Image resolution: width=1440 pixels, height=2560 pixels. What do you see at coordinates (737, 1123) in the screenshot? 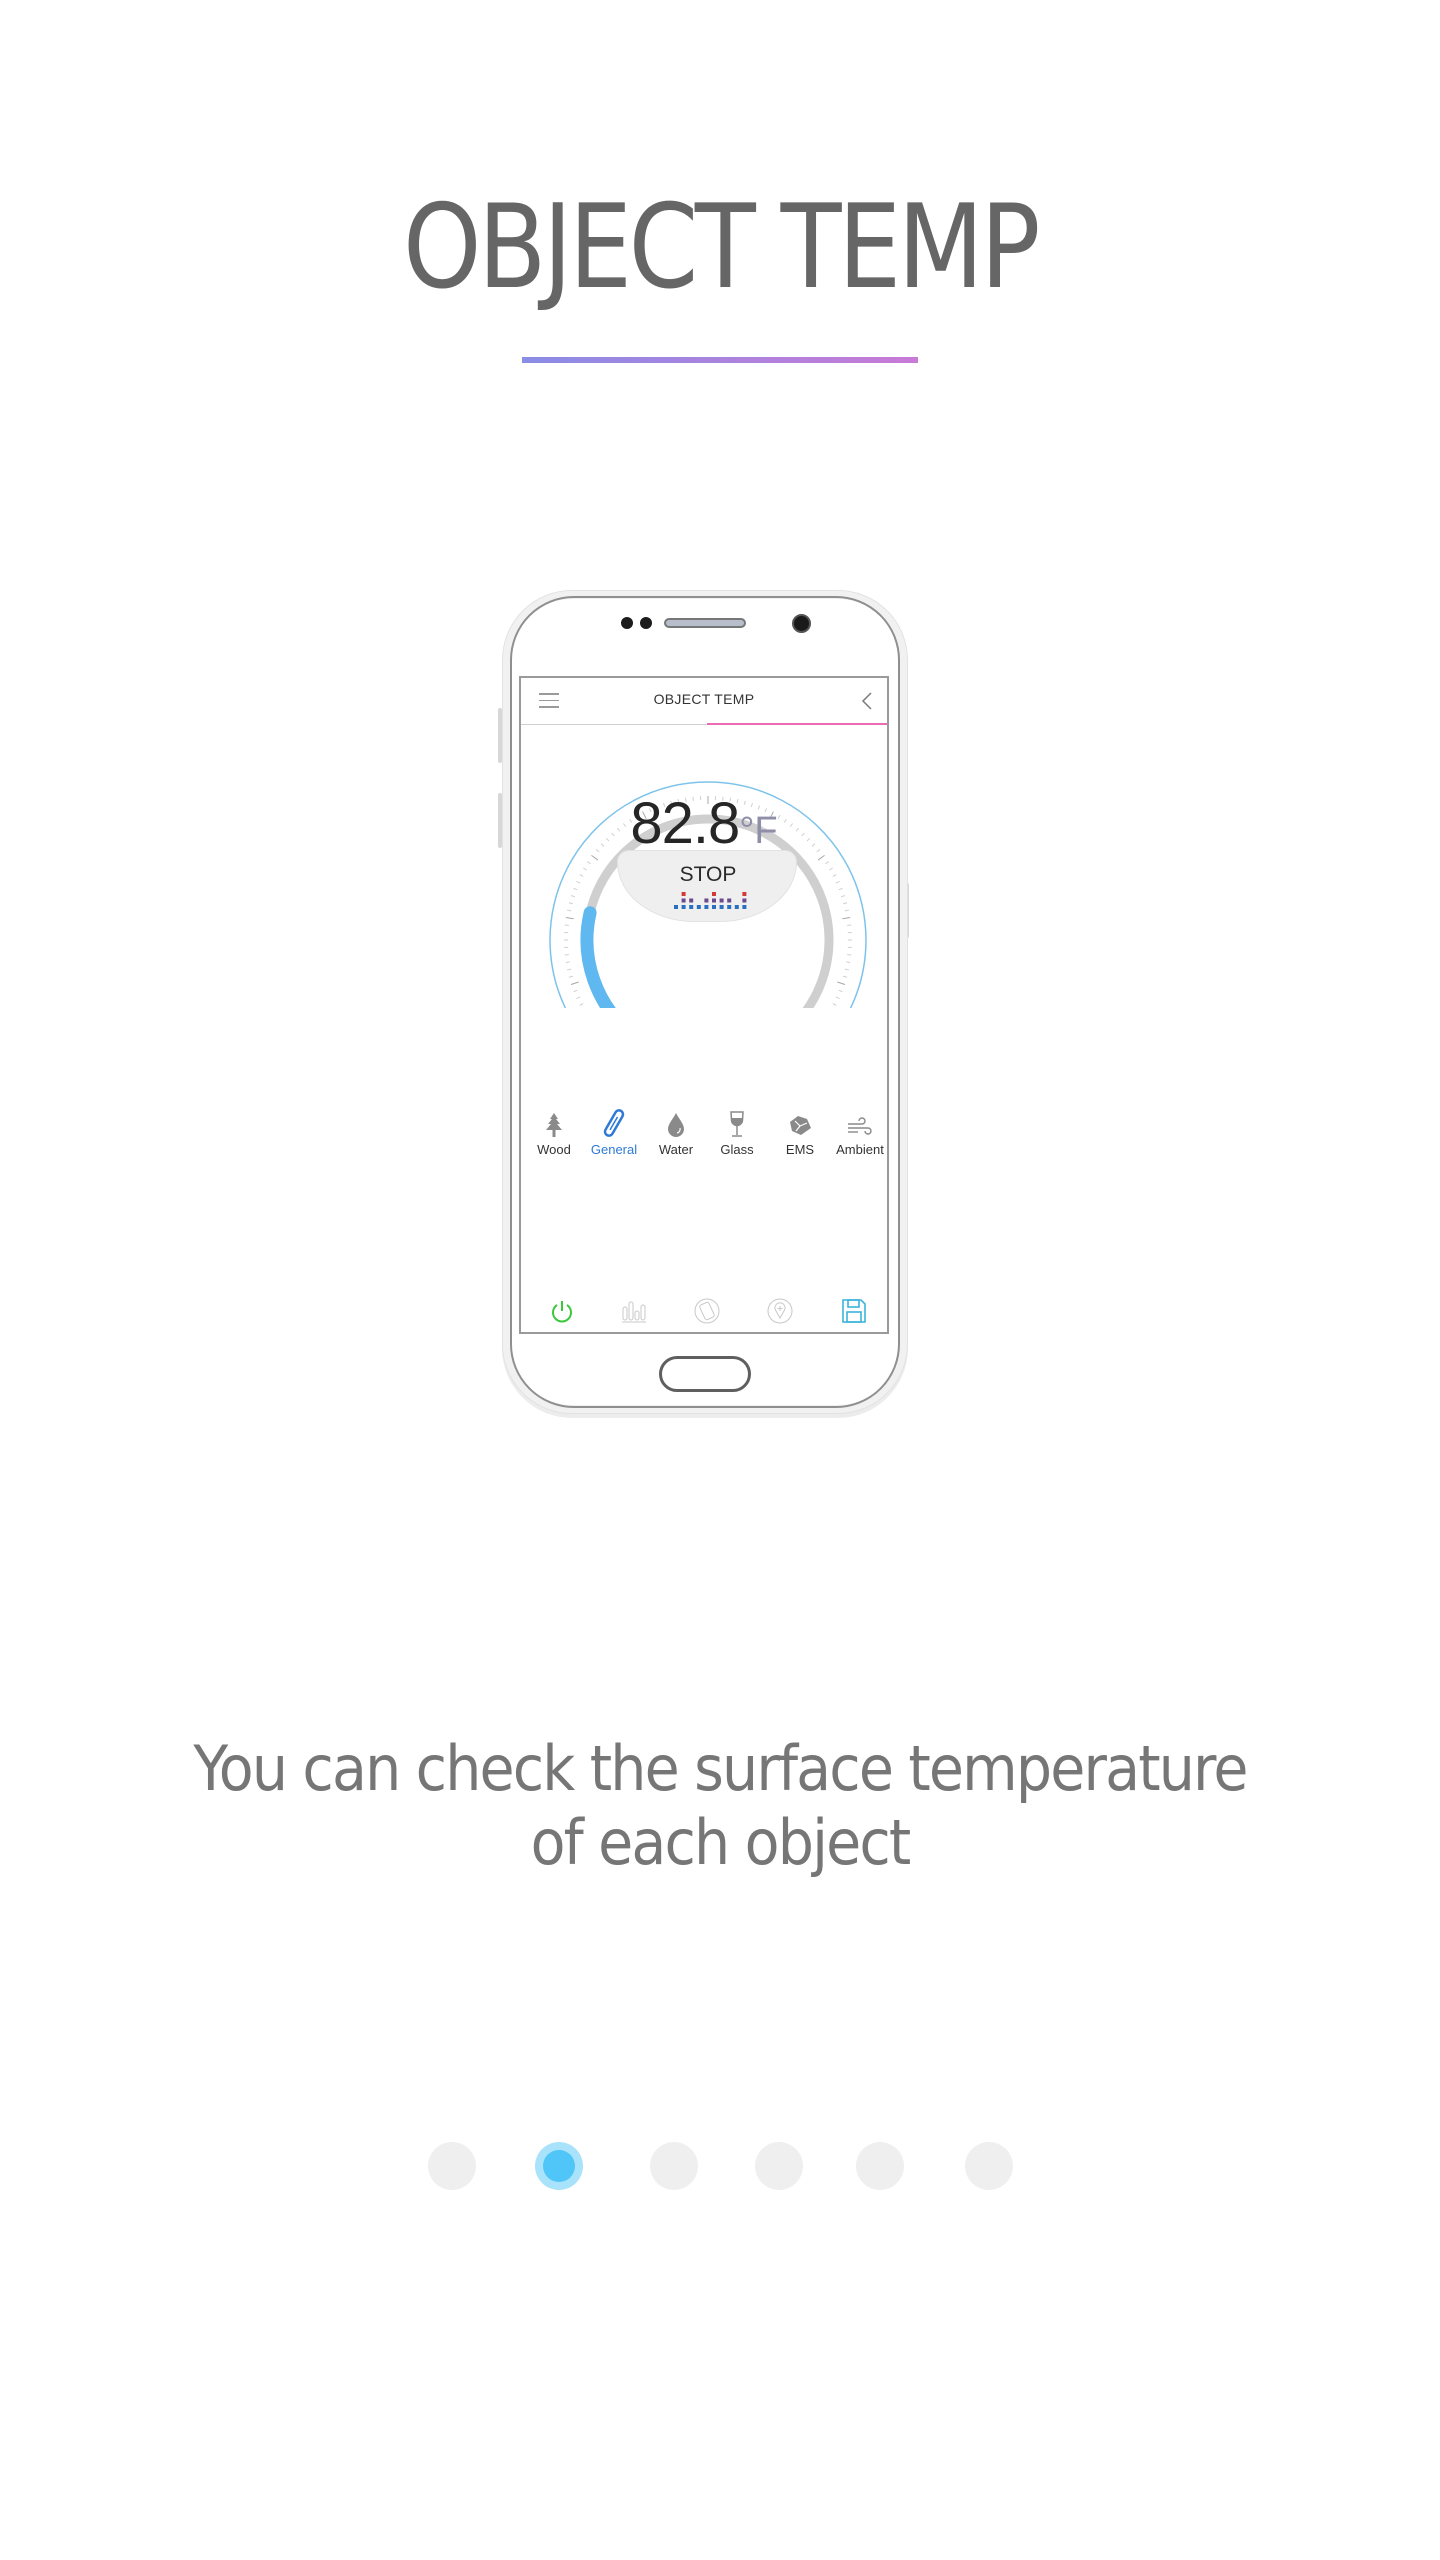
I see `wine-glass-icon` at bounding box center [737, 1123].